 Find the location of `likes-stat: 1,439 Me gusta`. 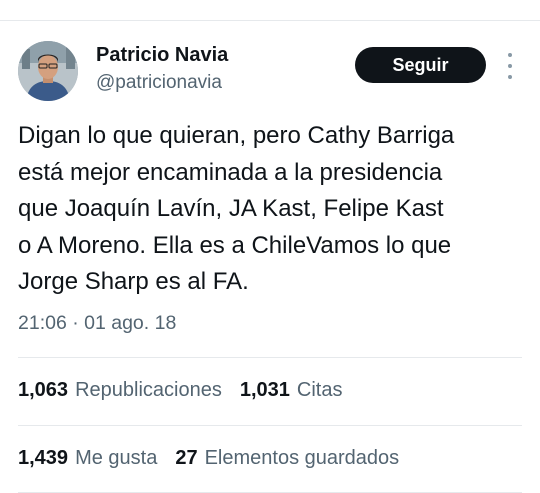

likes-stat: 1,439 Me gusta is located at coordinates (87, 458).